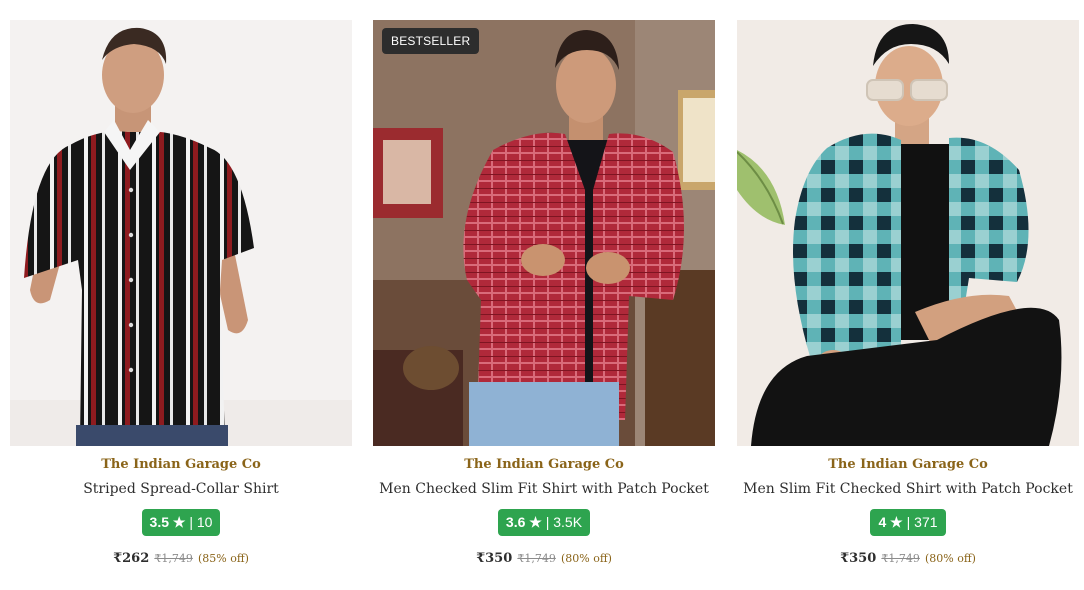  I want to click on rating-count: | 3.5K, so click(564, 522).